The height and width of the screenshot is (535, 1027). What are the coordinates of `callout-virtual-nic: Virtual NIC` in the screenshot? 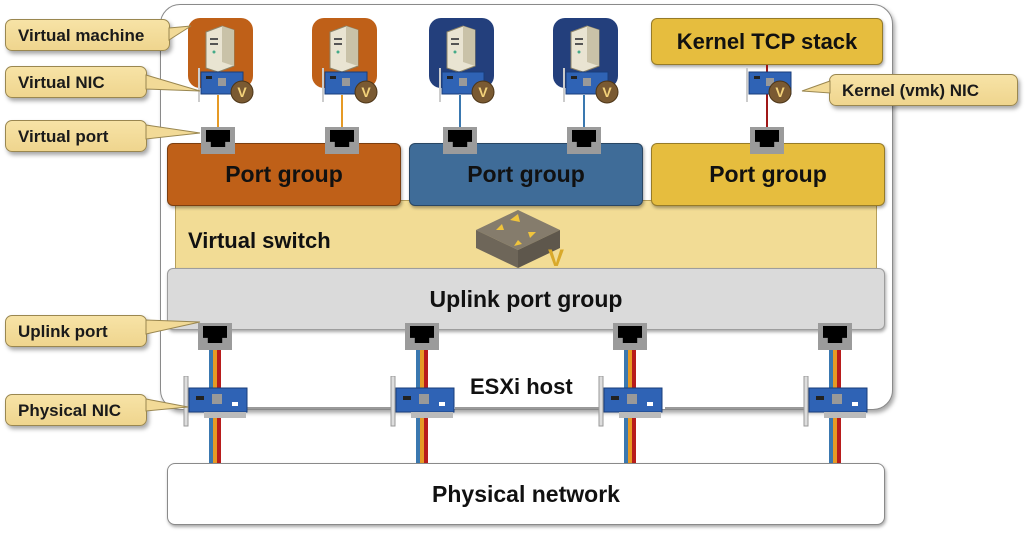 It's located at (103, 82).